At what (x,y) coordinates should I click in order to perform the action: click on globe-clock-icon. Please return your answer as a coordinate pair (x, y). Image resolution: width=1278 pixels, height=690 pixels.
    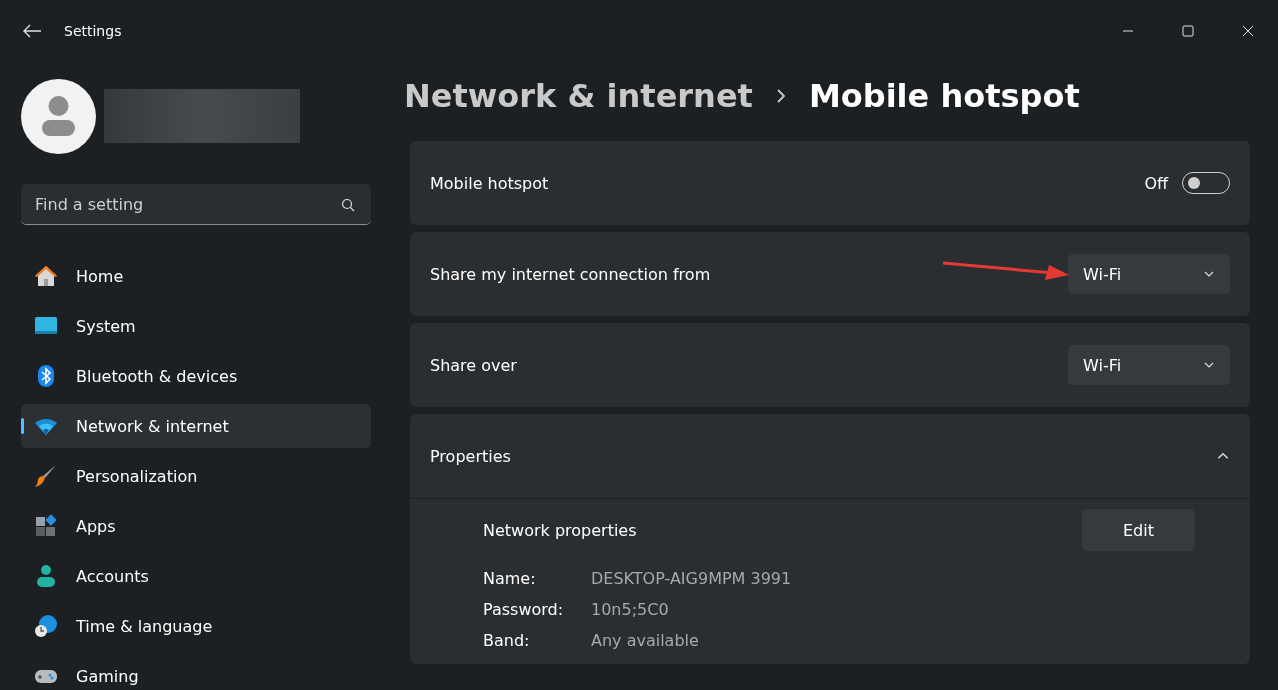
    Looking at the image, I should click on (46, 626).